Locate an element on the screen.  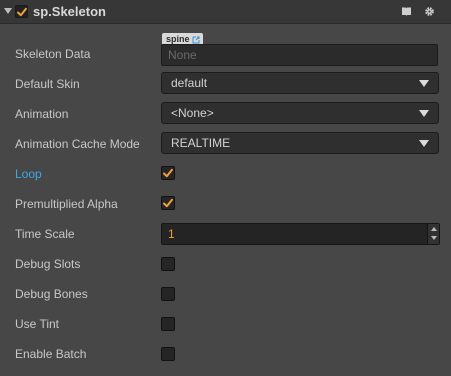
time-scale-stepper is located at coordinates (433, 234).